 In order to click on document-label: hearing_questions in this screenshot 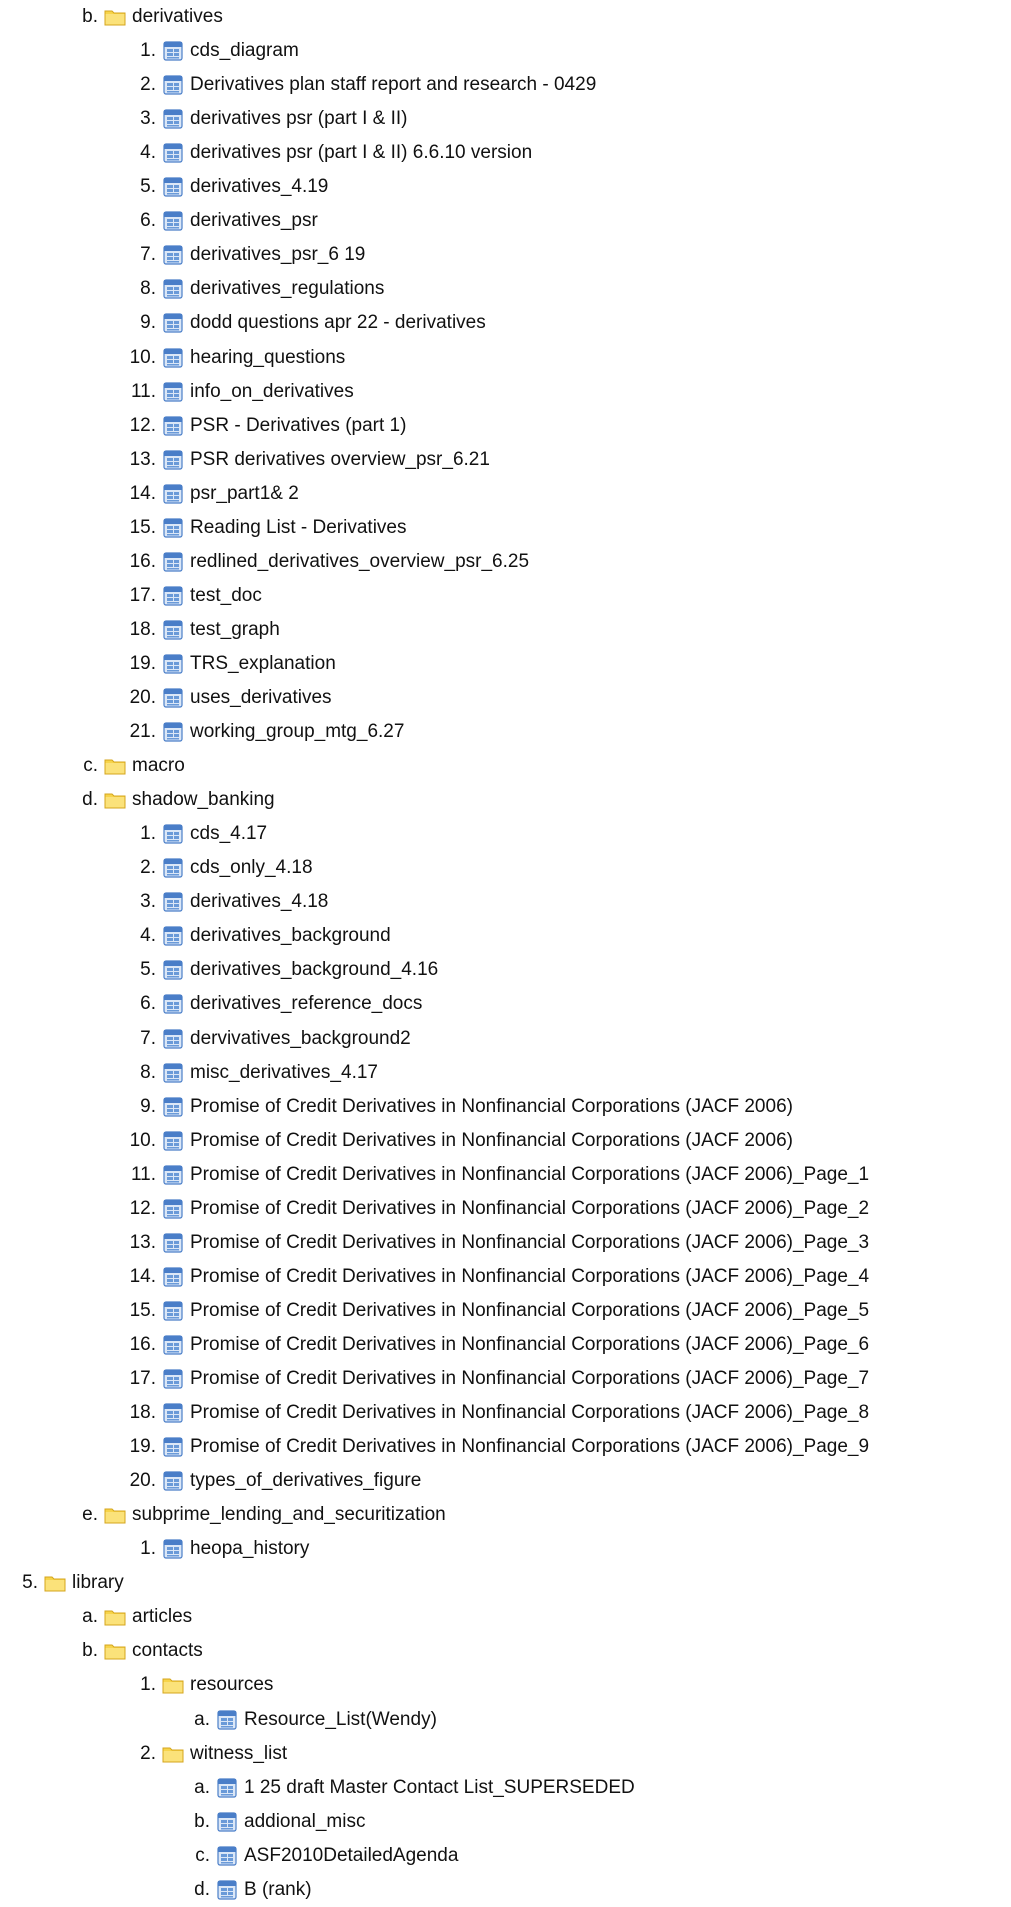, I will do `click(267, 358)`.